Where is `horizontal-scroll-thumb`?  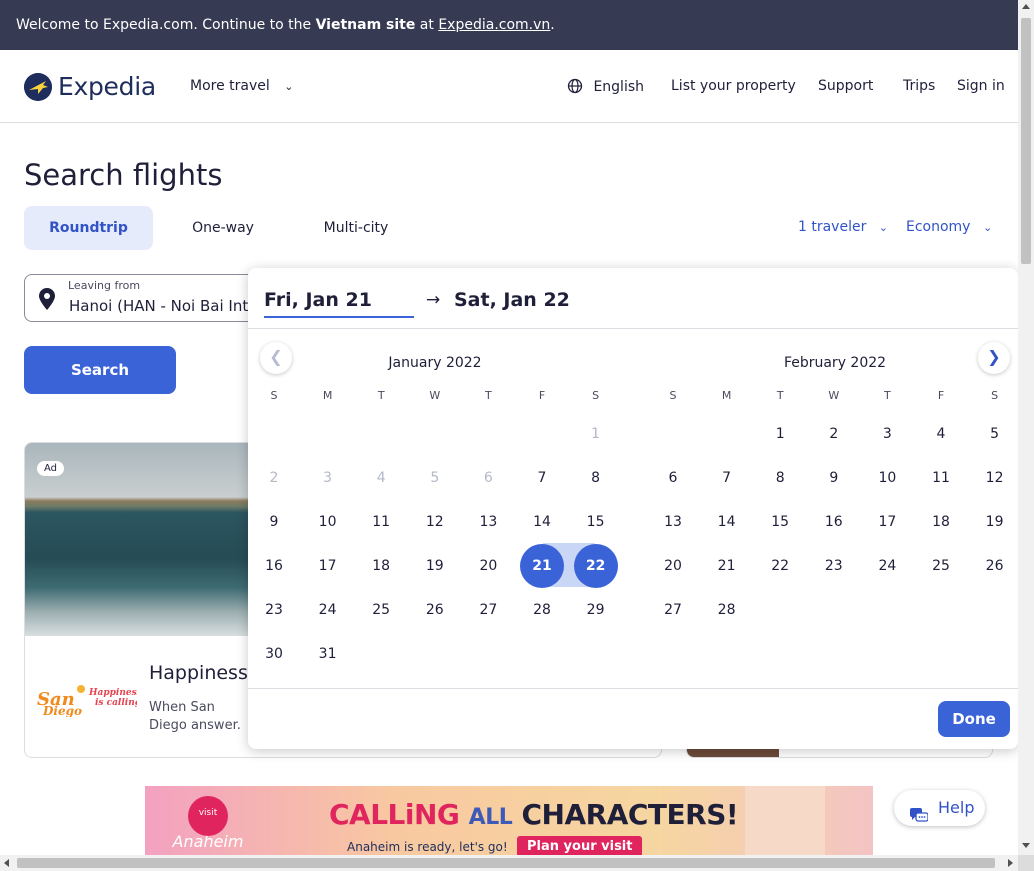
horizontal-scroll-thumb is located at coordinates (506, 863).